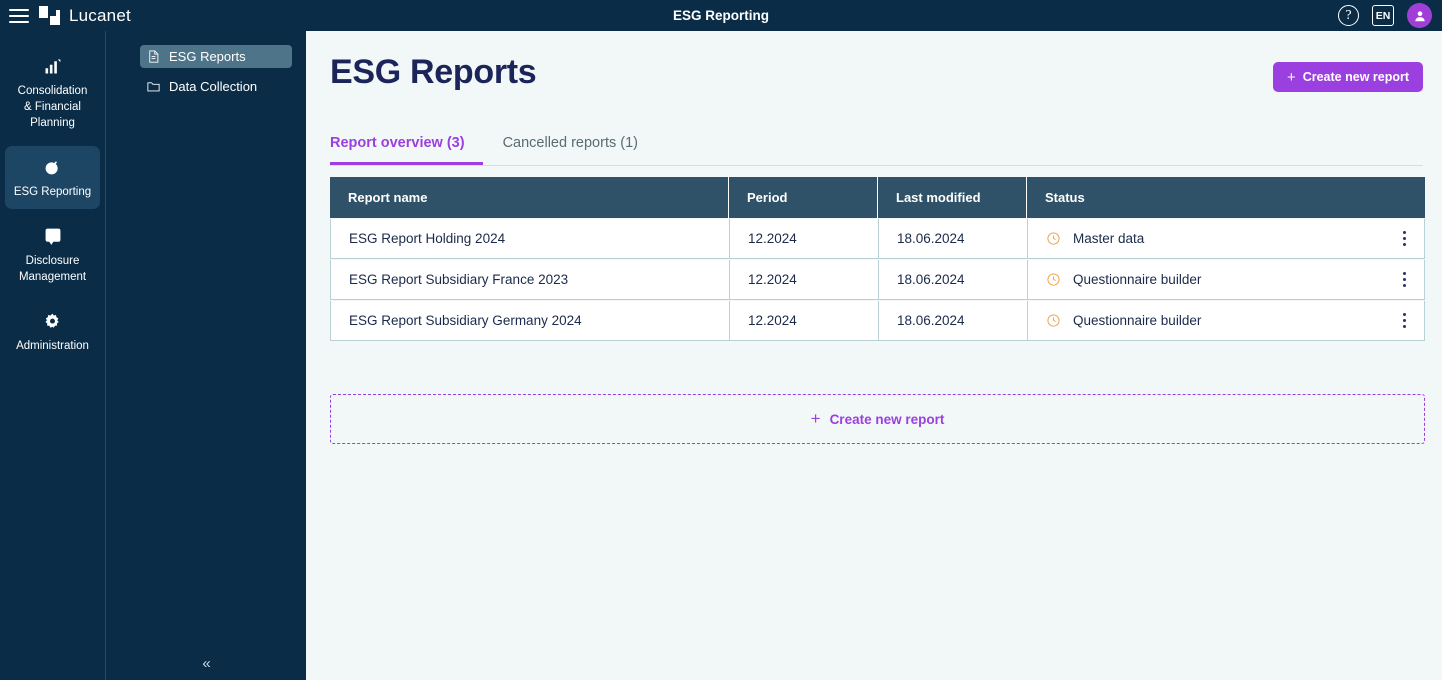 This screenshot has height=680, width=1442. What do you see at coordinates (153, 87) in the screenshot?
I see `folder-icon` at bounding box center [153, 87].